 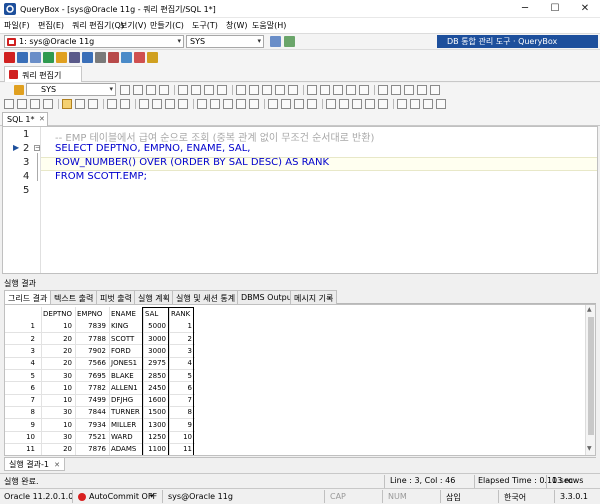 I want to click on export-icon, so click(x=126, y=57).